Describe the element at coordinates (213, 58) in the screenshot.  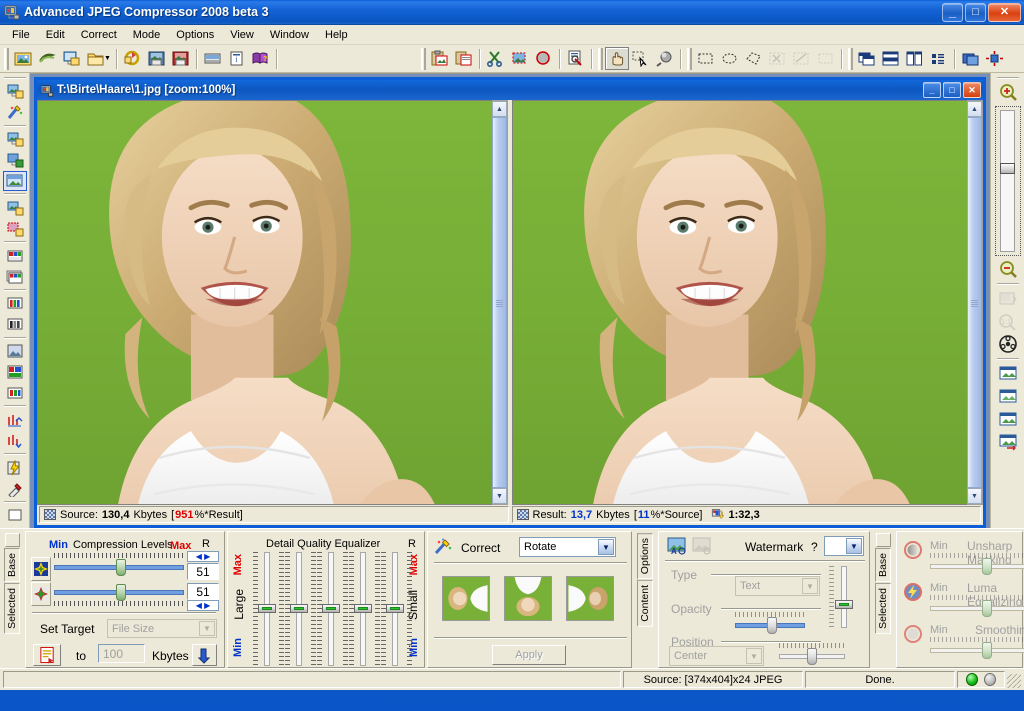
I see `batch-icon` at that location.